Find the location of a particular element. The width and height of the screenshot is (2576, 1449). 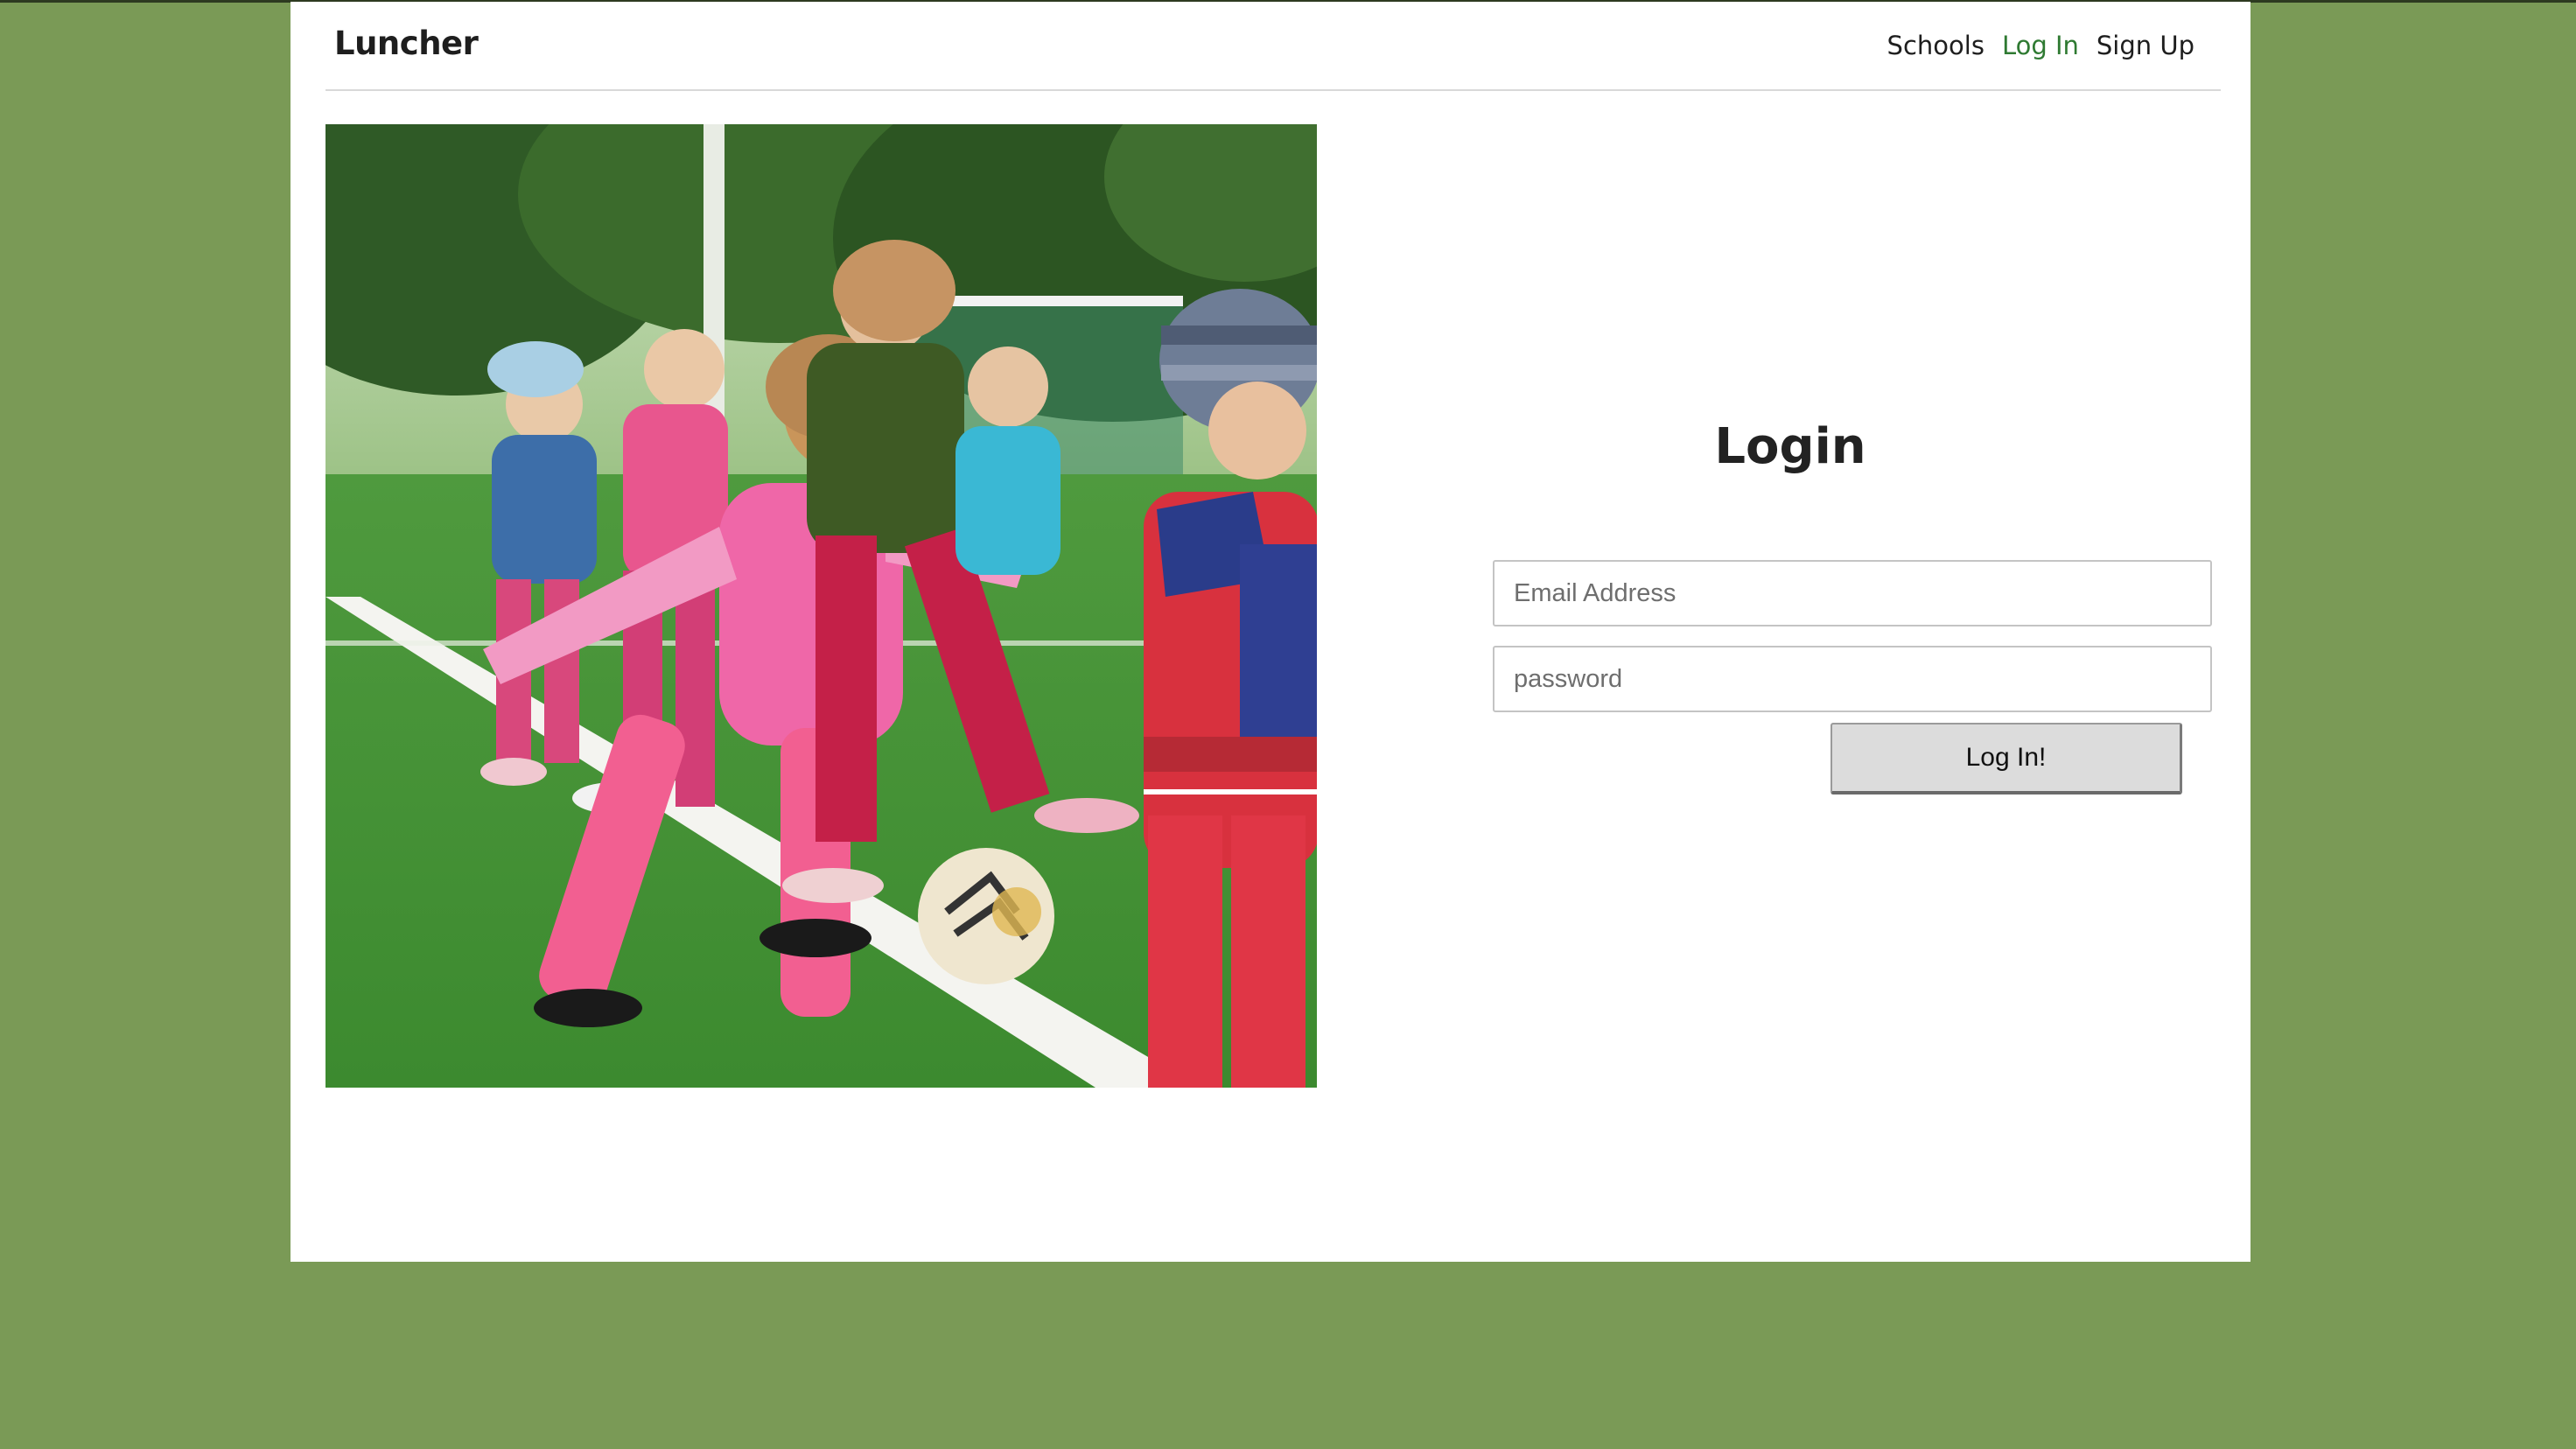

nav-link-login: Log In is located at coordinates (2040, 45).